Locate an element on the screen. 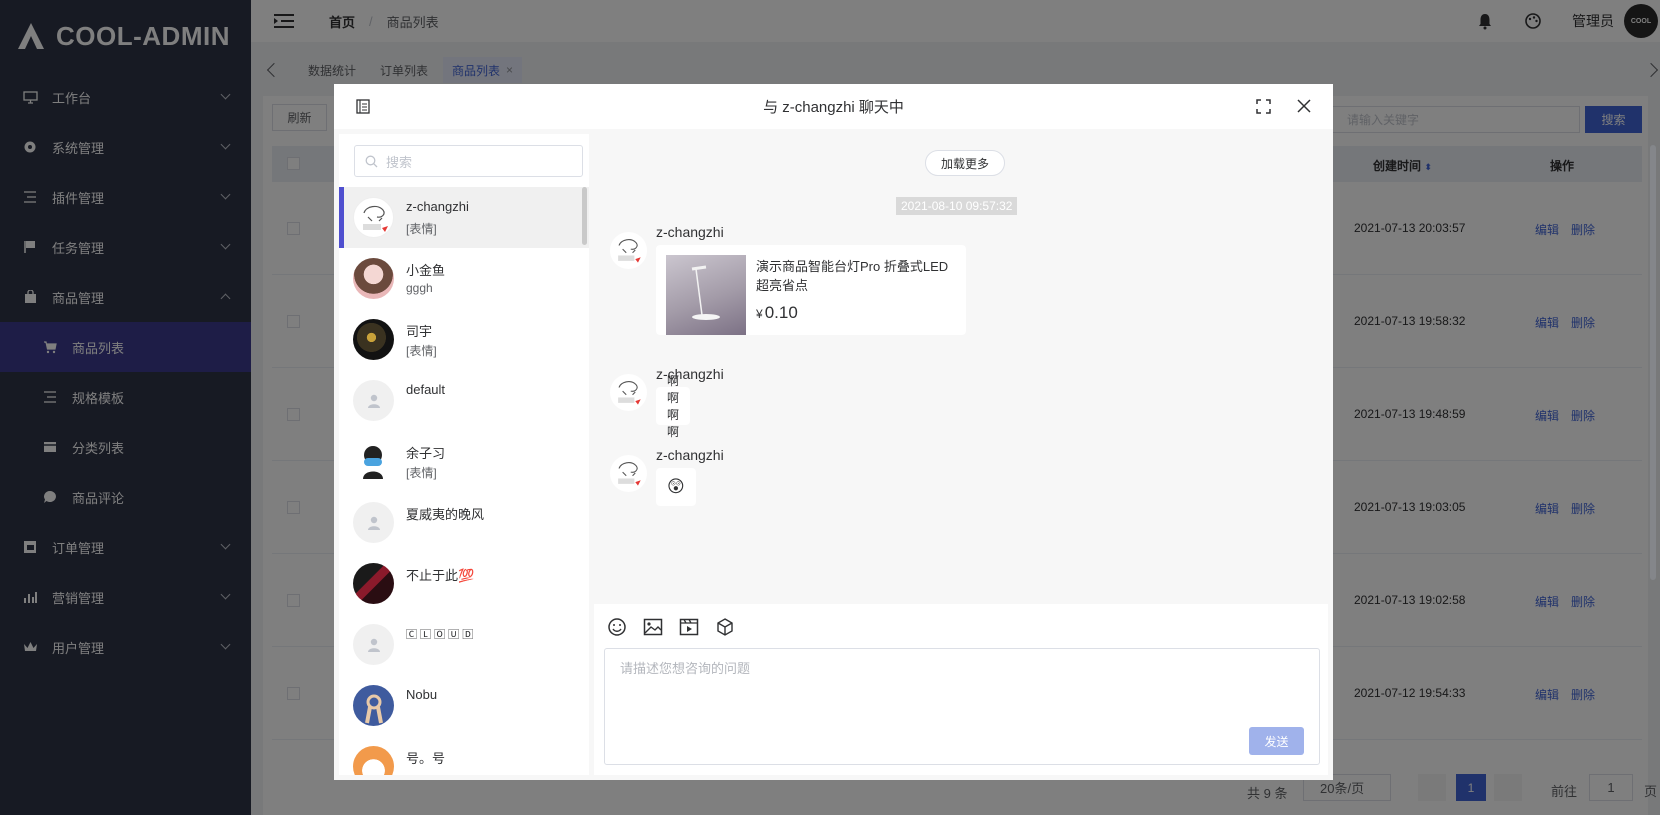  editor-toolbar is located at coordinates (678, 627).